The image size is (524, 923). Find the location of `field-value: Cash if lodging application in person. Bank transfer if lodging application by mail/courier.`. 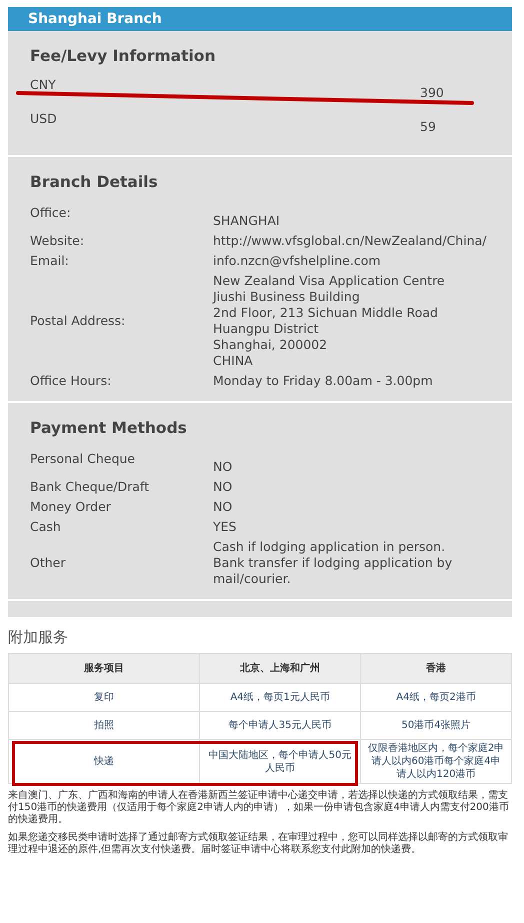

field-value: Cash if lodging application in person. Bank transfer if lodging application by mail/courier. is located at coordinates (333, 563).